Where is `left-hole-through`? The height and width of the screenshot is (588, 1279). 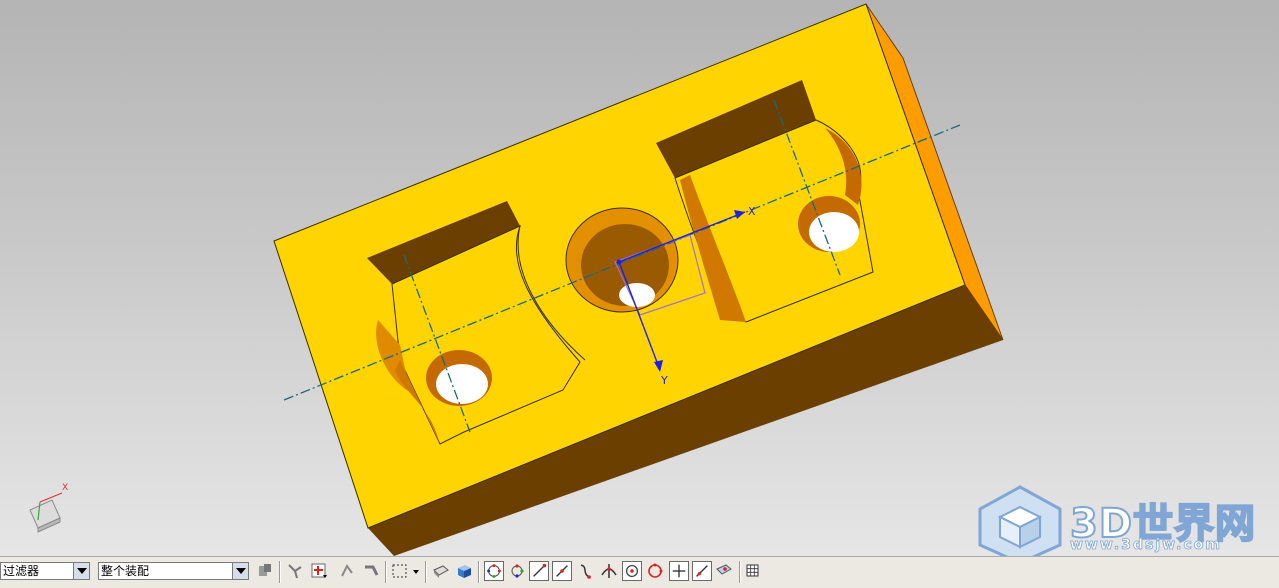
left-hole-through is located at coordinates (462, 384).